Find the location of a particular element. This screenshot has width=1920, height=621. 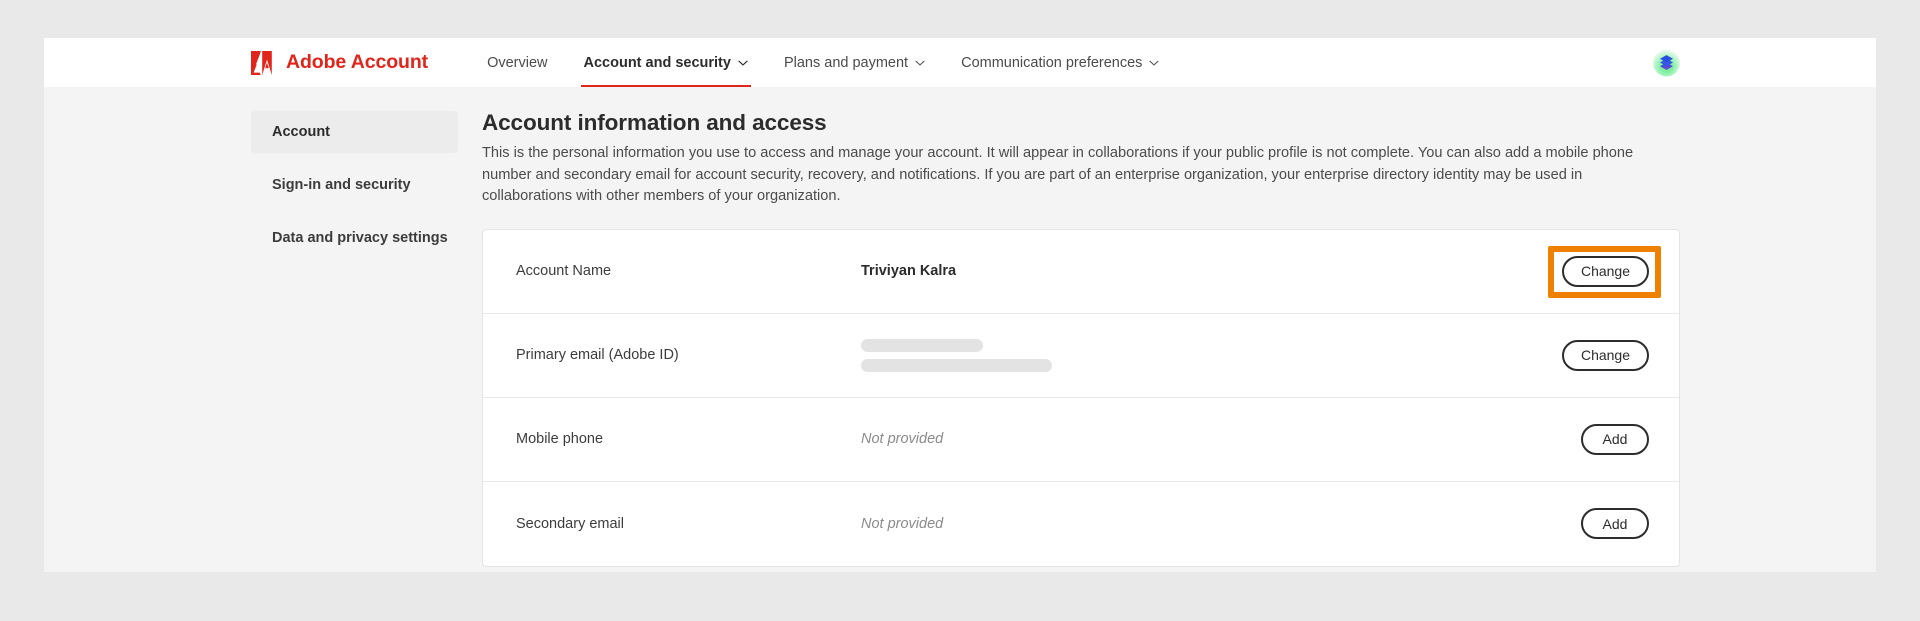

nav-item-overview-label: Overview is located at coordinates (517, 62).